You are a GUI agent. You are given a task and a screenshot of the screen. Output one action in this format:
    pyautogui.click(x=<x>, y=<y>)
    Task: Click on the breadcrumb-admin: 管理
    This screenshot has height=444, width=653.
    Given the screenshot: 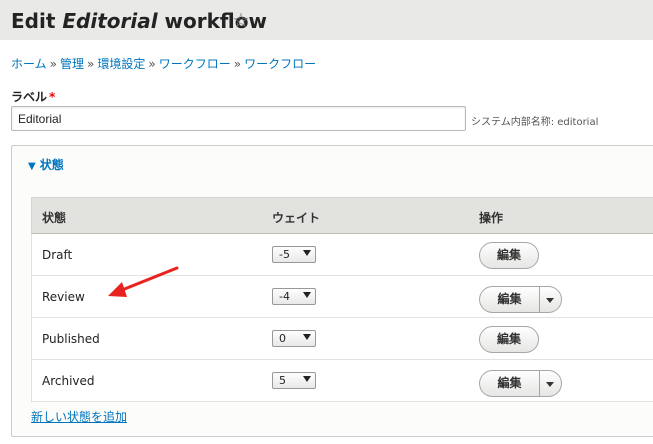 What is the action you would take?
    pyautogui.click(x=72, y=64)
    